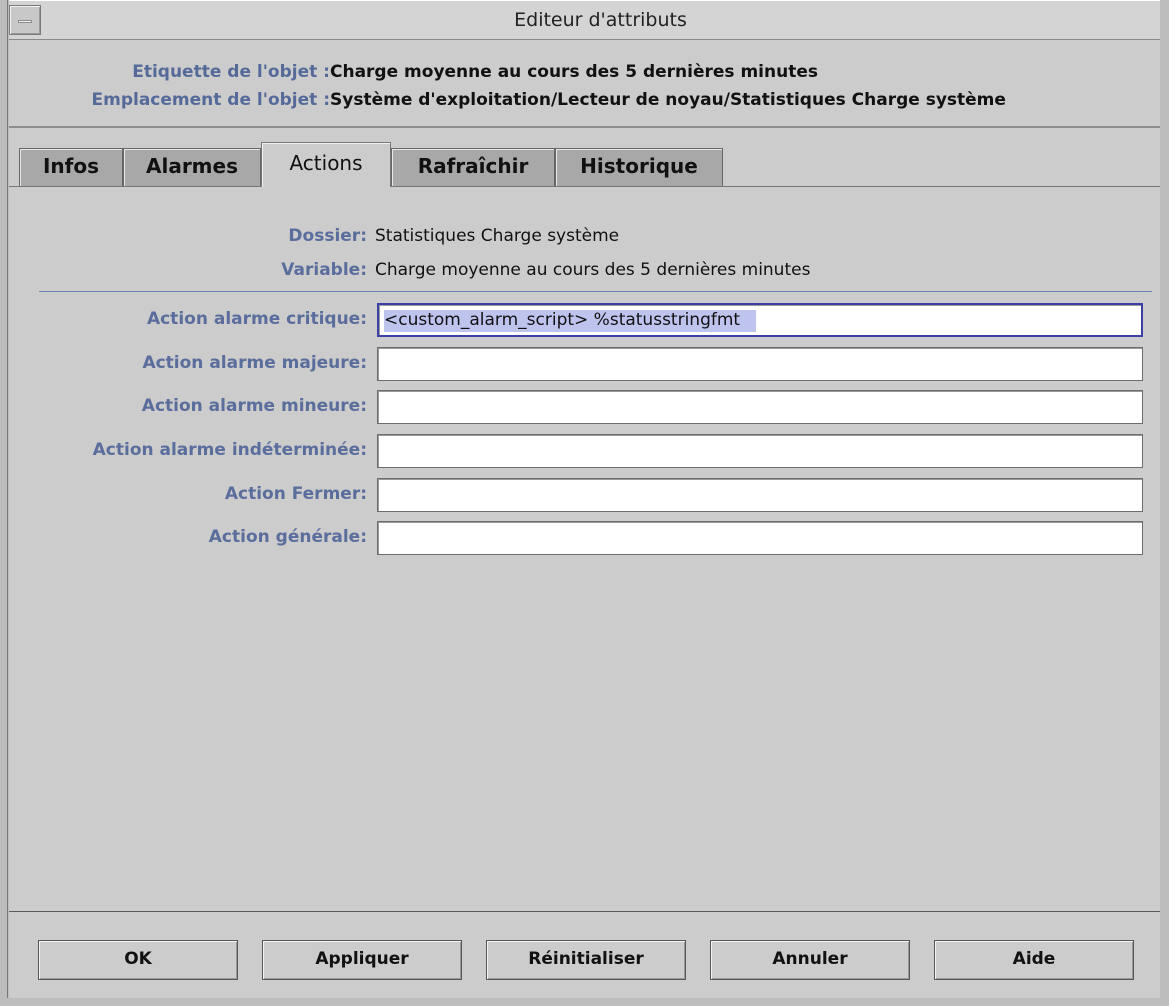  Describe the element at coordinates (1034, 960) in the screenshot. I see `help-button: Aide` at that location.